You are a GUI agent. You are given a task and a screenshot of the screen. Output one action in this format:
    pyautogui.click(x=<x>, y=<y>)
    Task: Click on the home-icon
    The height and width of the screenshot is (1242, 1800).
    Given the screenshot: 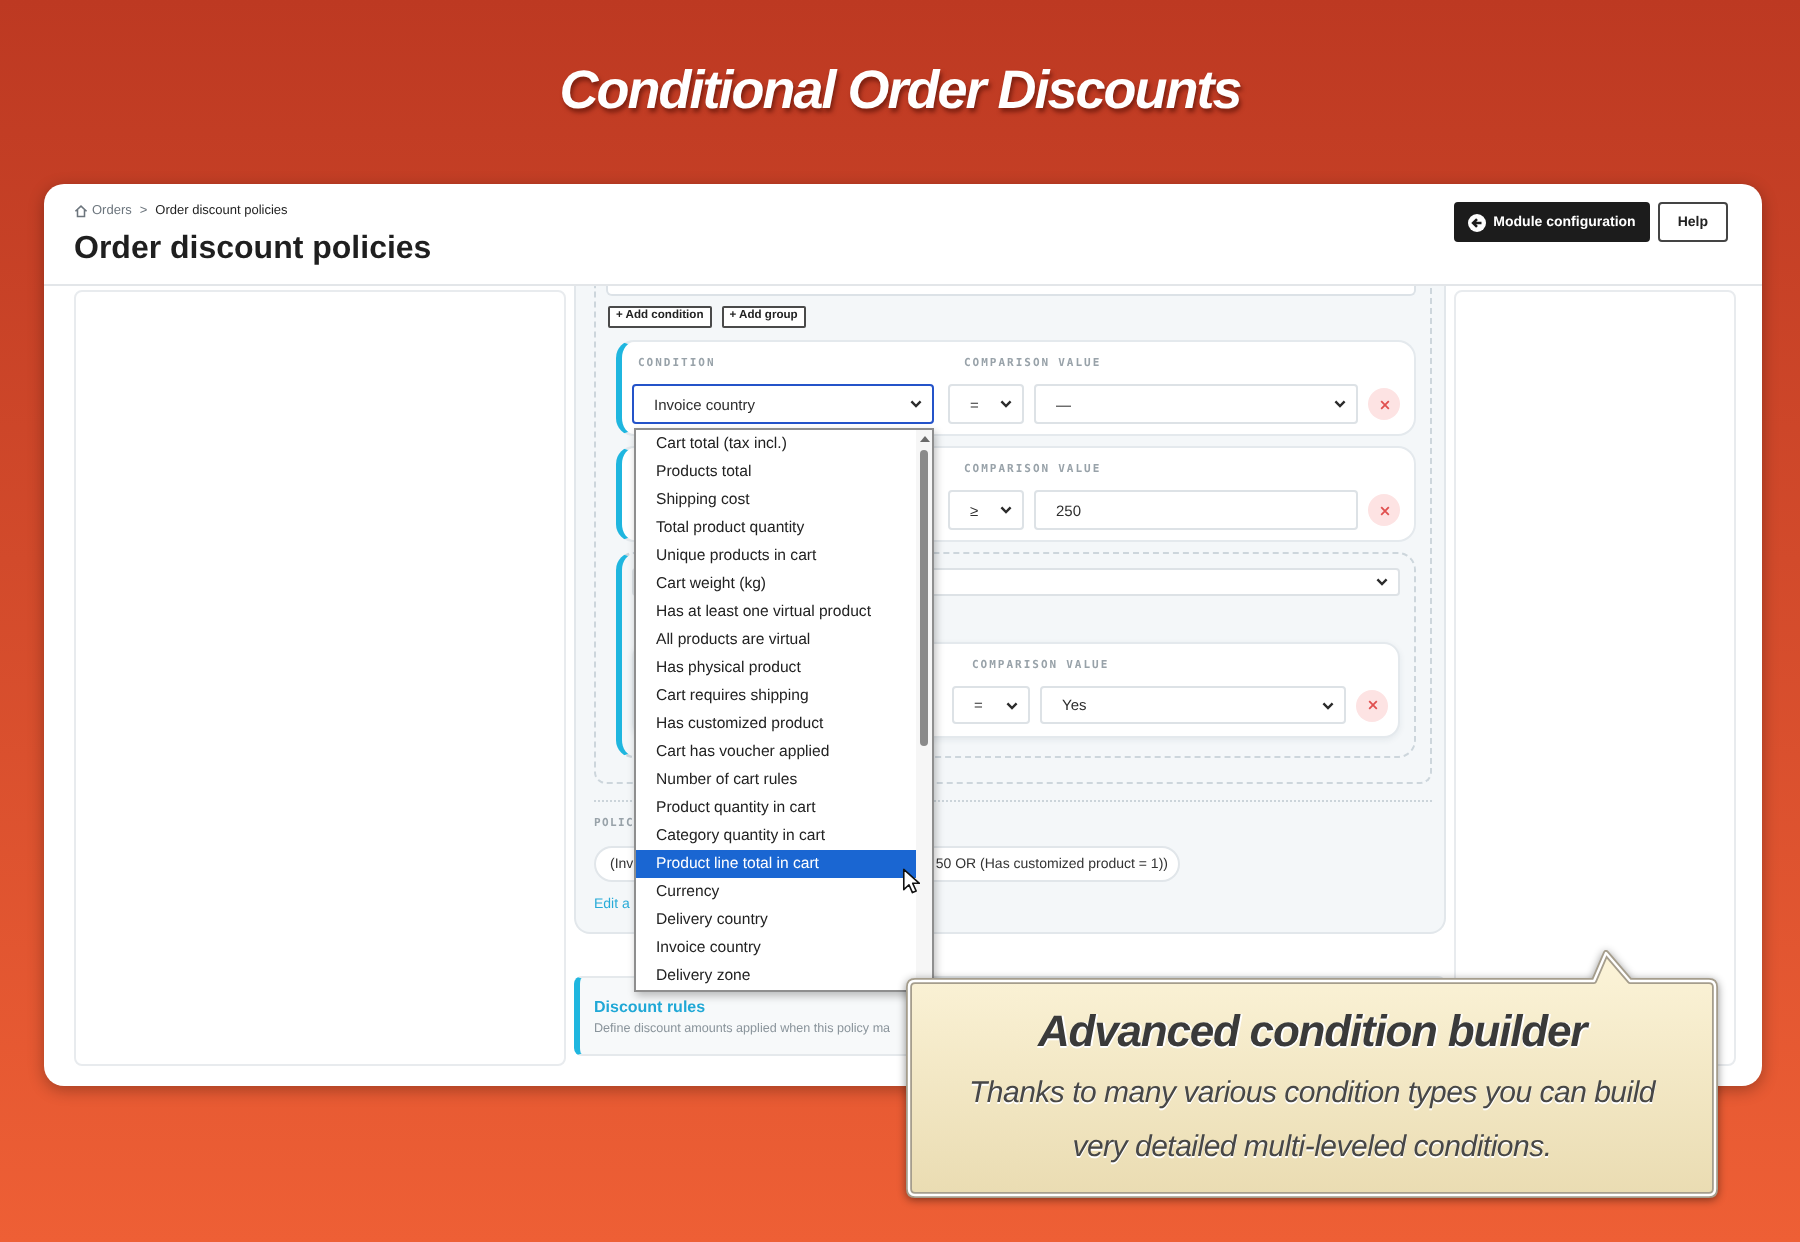 What is the action you would take?
    pyautogui.click(x=81, y=211)
    